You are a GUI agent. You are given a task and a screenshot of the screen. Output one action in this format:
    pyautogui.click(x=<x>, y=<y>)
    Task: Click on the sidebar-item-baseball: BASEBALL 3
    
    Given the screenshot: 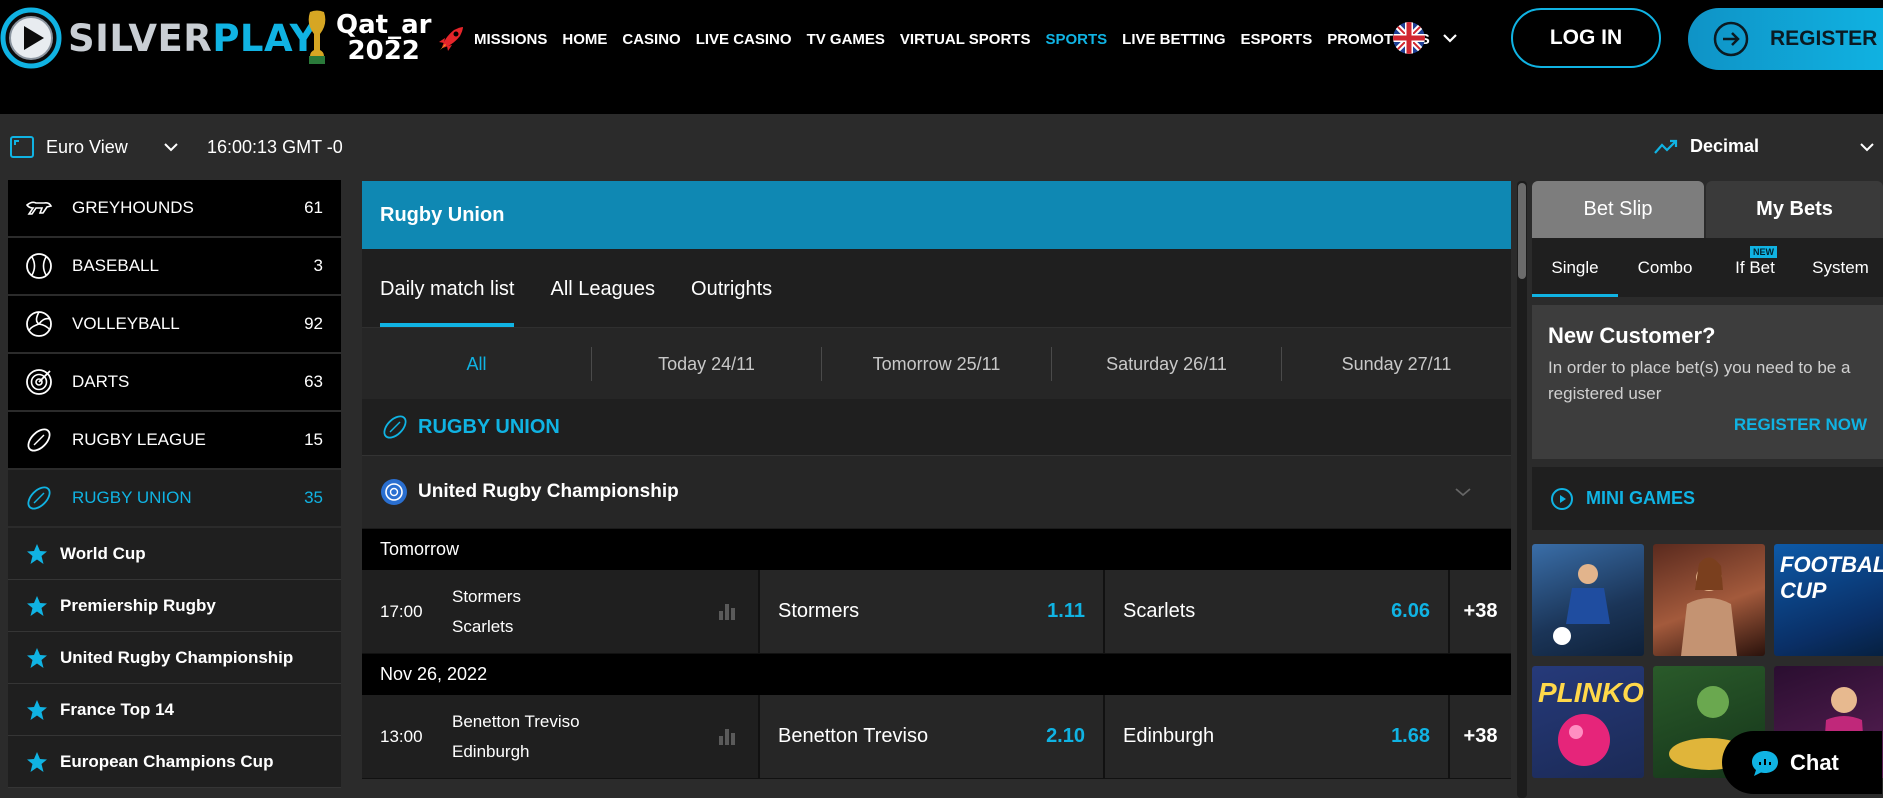 What is the action you would take?
    pyautogui.click(x=174, y=267)
    